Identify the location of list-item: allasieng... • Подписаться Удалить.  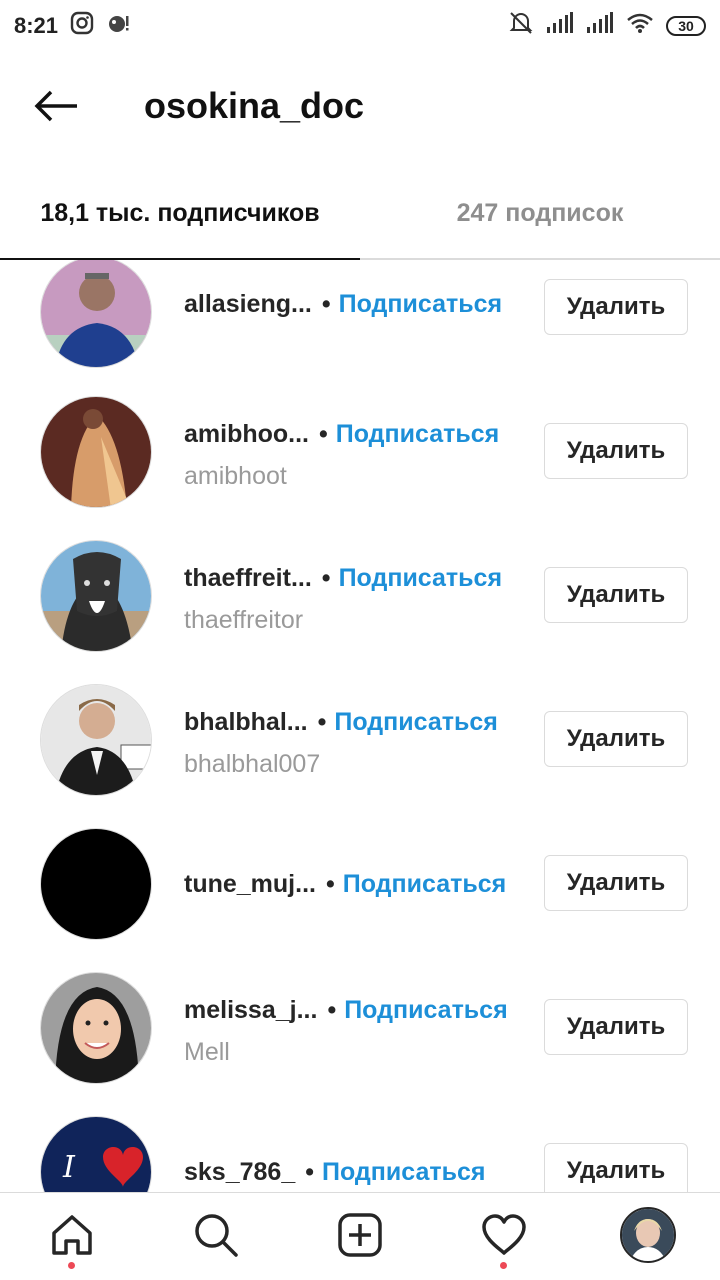
(360, 330).